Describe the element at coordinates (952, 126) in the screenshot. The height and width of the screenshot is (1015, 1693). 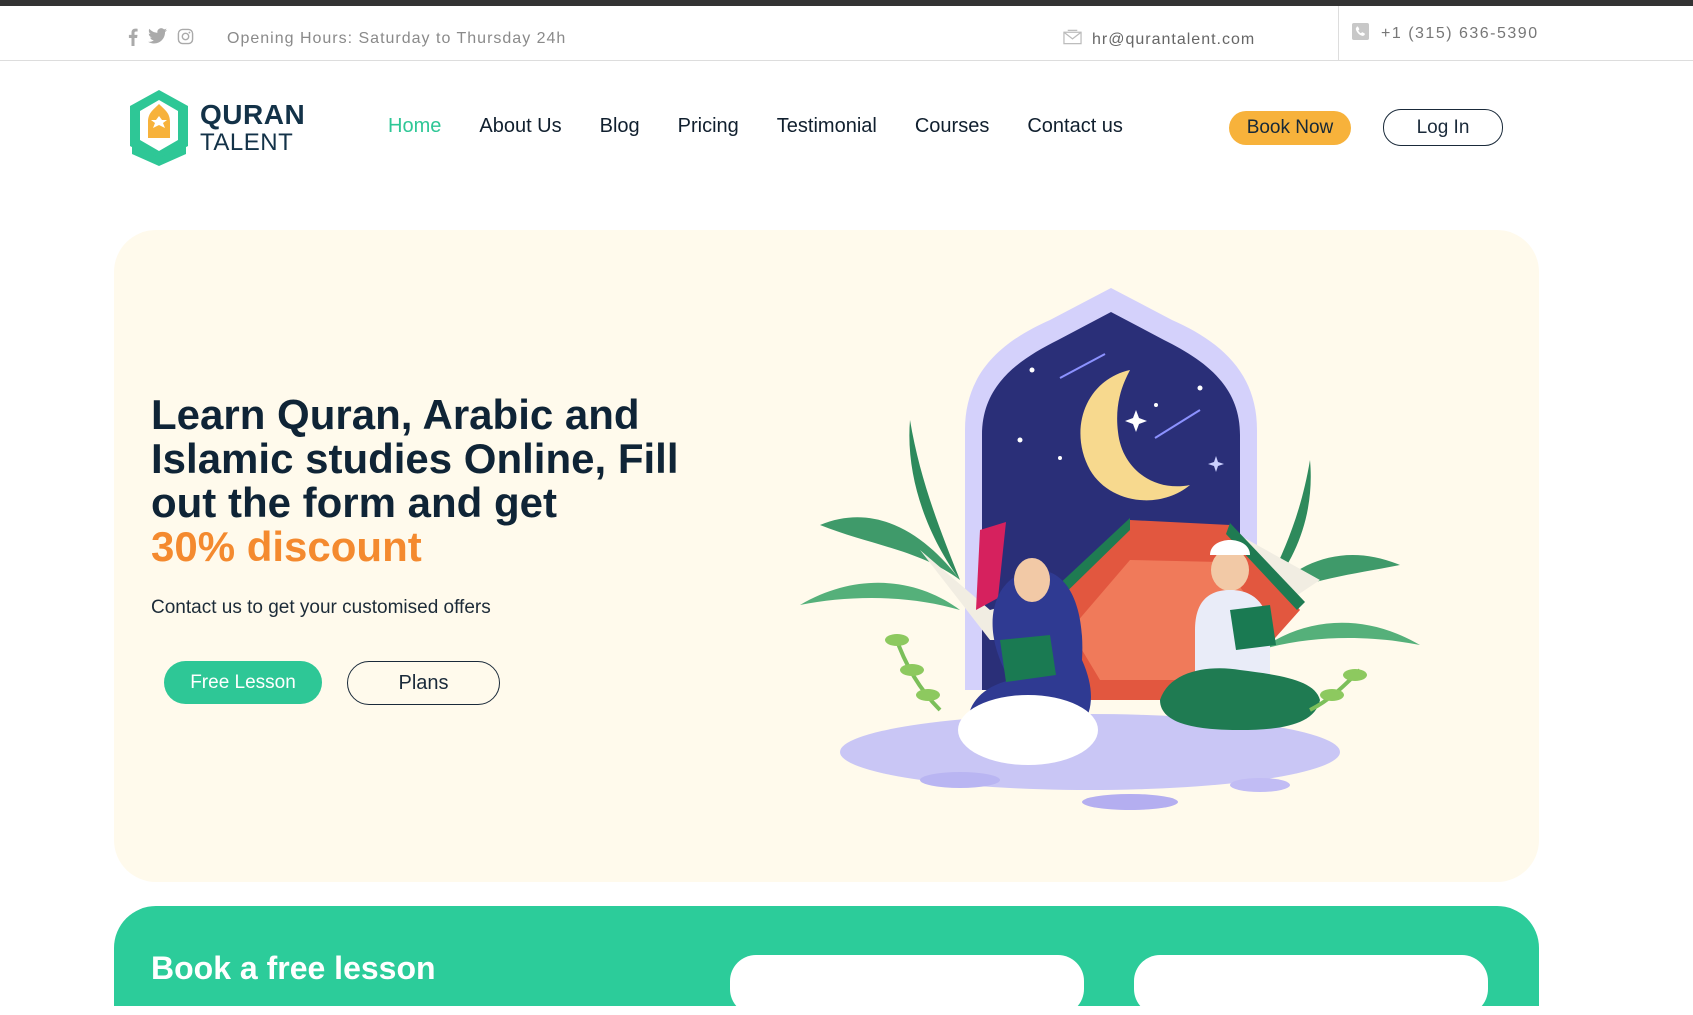
I see `nav-courses: Courses` at that location.